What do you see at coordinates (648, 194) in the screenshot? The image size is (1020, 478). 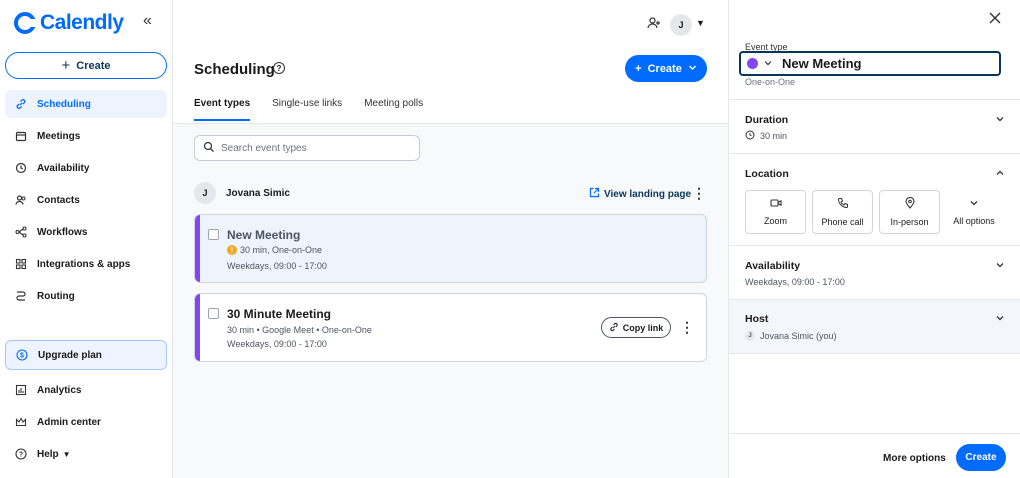 I see `landing-label: View landing page` at bounding box center [648, 194].